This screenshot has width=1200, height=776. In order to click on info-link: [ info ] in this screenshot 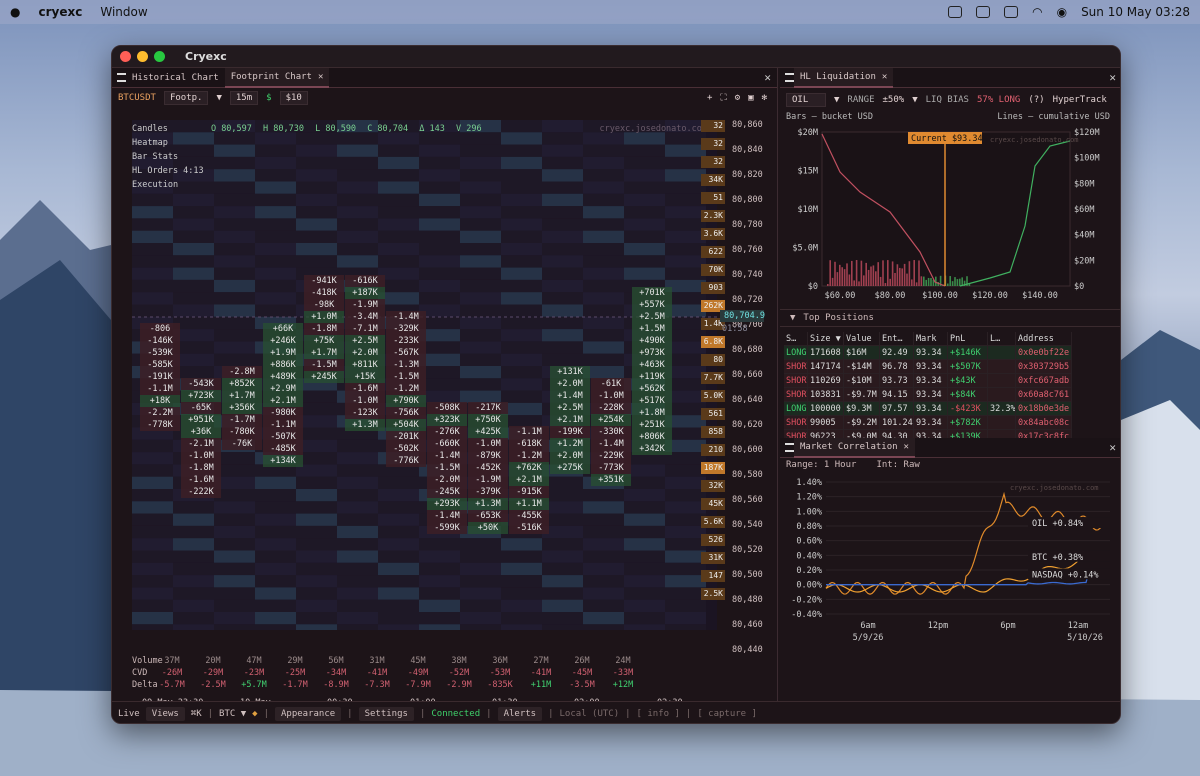, I will do `click(658, 714)`.